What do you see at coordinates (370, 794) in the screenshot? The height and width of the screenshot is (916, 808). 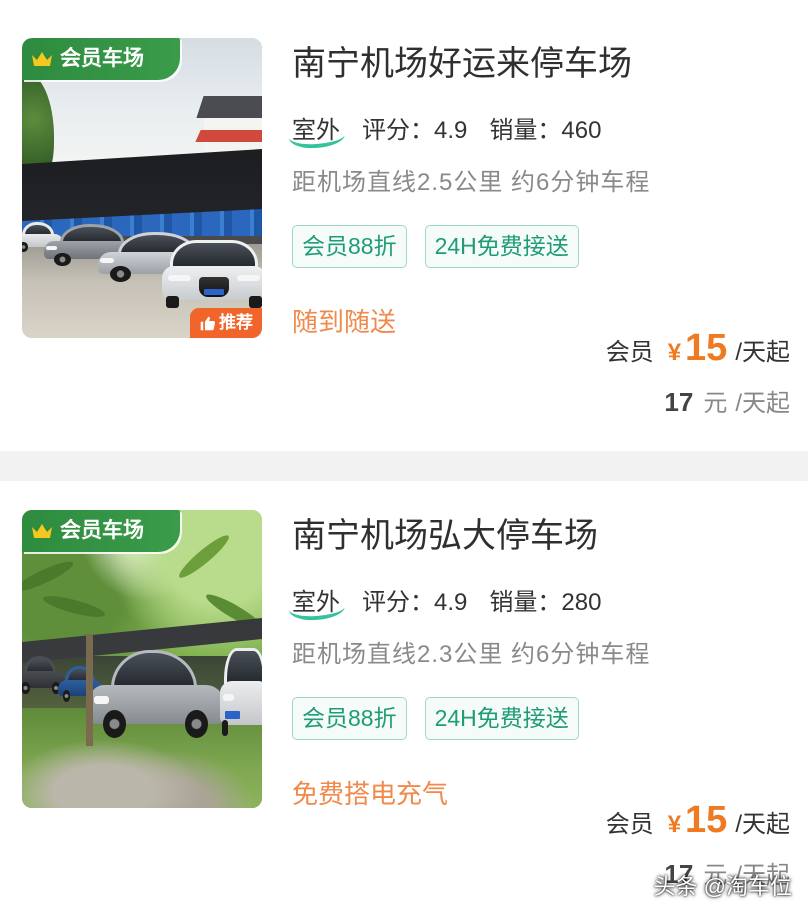 I see `service-highlight: 免费搭电充气` at bounding box center [370, 794].